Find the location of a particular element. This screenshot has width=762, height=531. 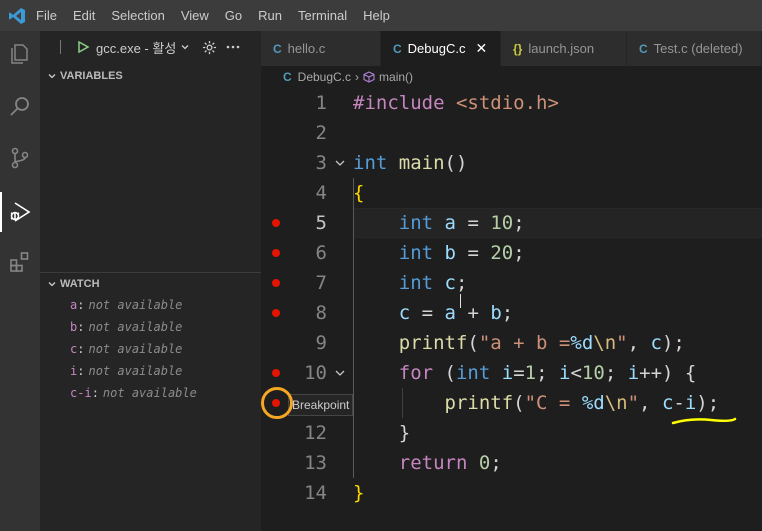

search-icon is located at coordinates (20, 106).